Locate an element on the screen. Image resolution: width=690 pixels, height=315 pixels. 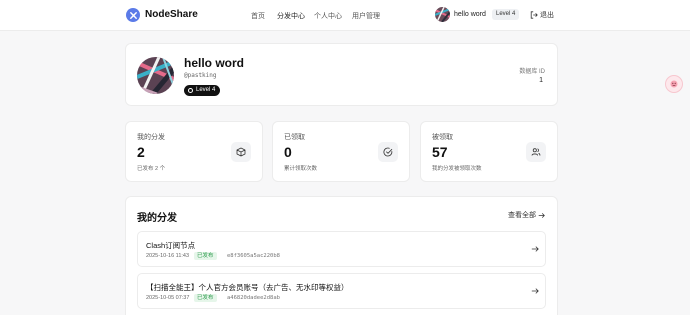
nav-user-management: 用户管理 is located at coordinates (366, 16).